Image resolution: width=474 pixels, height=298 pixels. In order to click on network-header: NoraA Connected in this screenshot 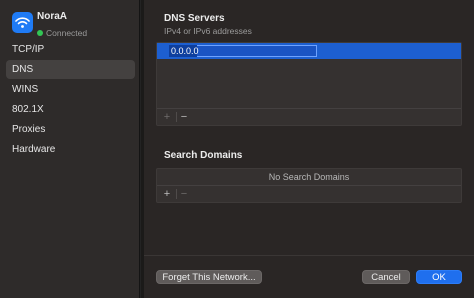, I will do `click(74, 24)`.